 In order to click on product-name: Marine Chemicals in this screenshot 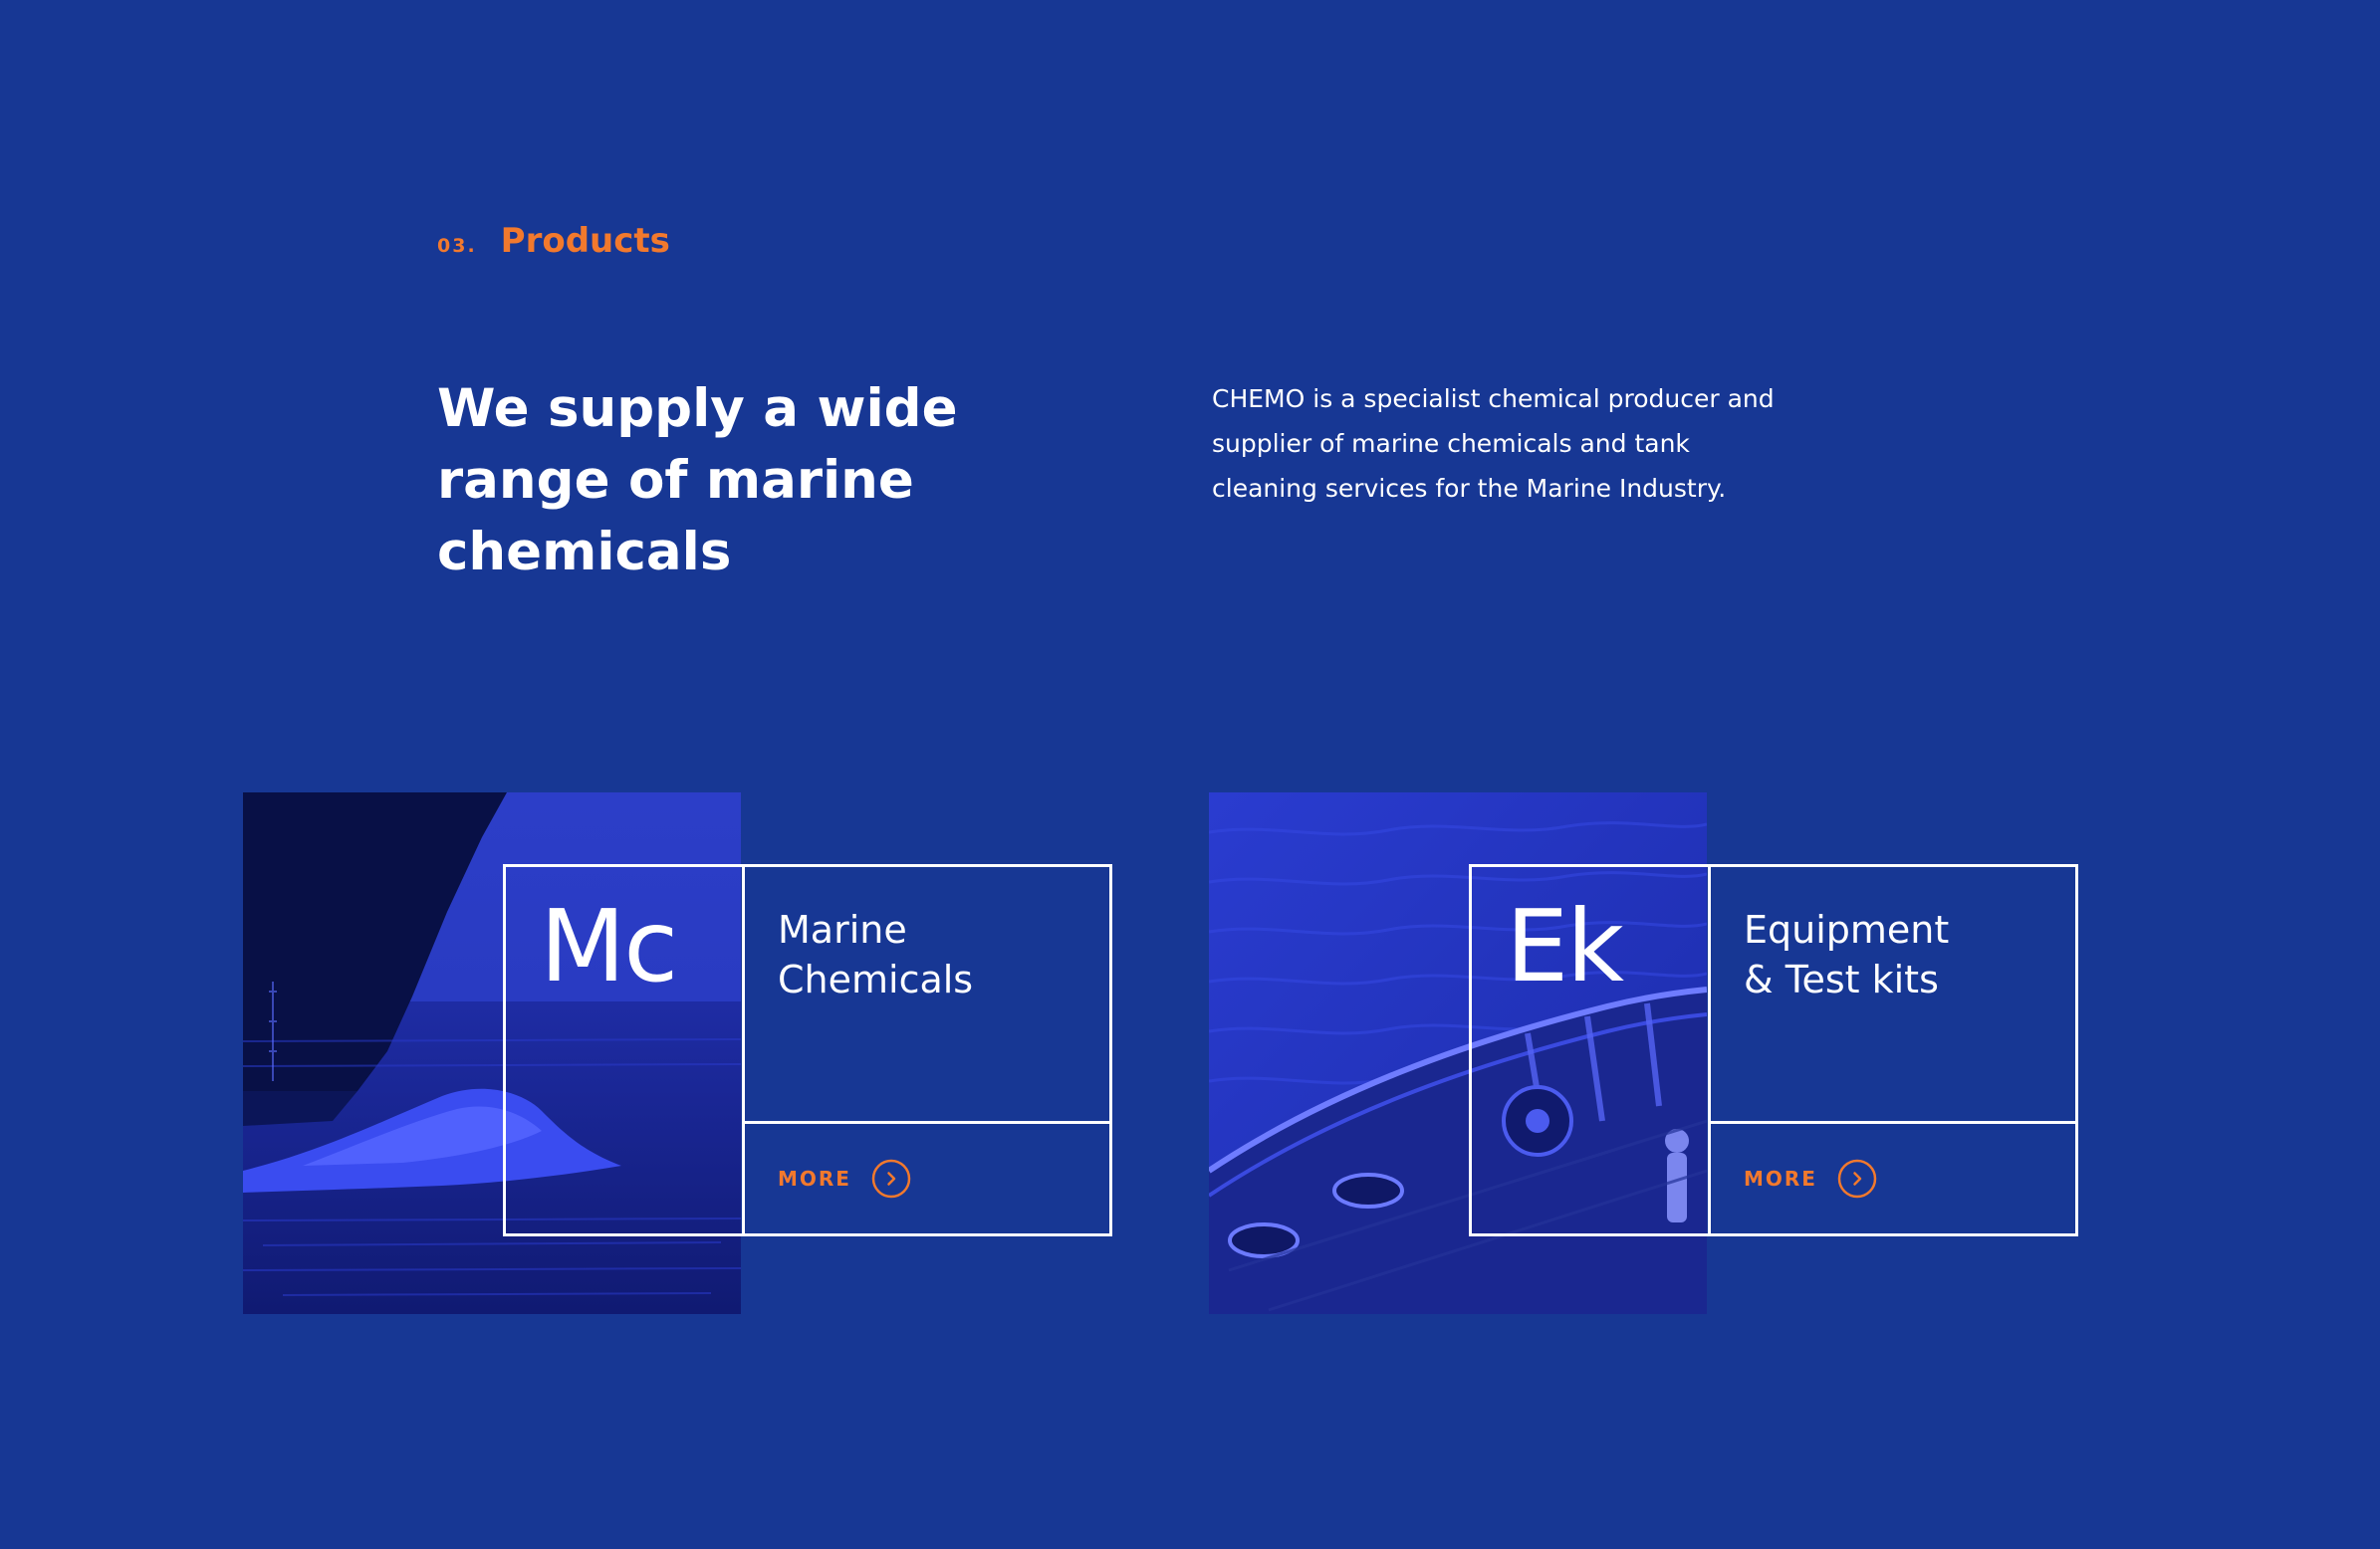, I will do `click(927, 996)`.